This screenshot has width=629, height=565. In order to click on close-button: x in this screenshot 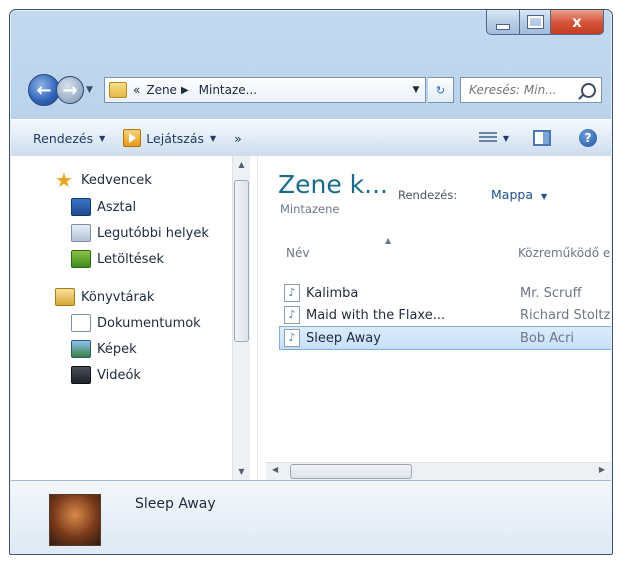, I will do `click(577, 22)`.